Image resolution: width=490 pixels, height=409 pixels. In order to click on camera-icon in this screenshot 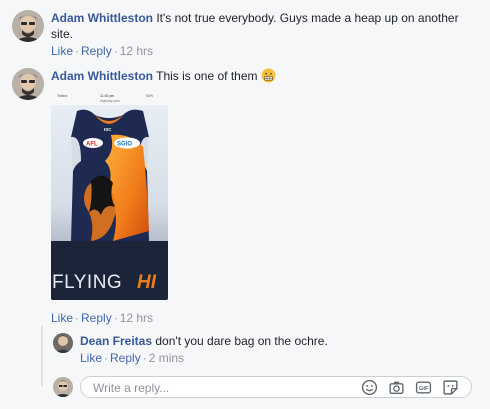, I will do `click(396, 387)`.